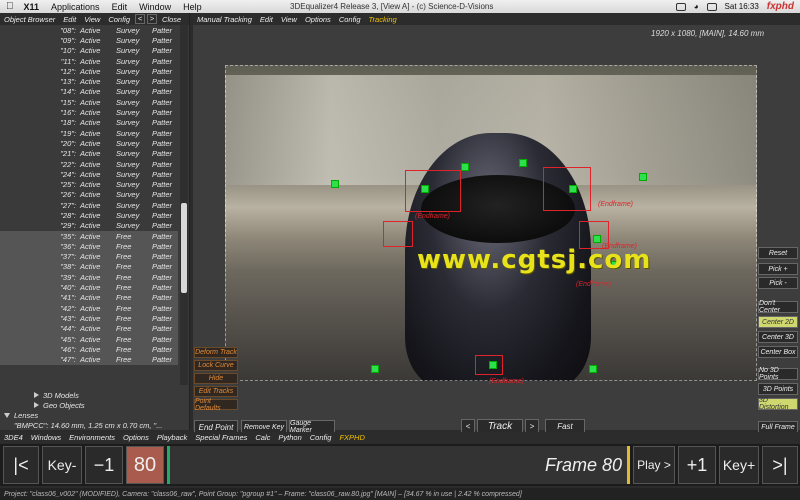 The image size is (800, 500). Describe the element at coordinates (221, 437) in the screenshot. I see `menu-special-frames: Special Frames` at that location.